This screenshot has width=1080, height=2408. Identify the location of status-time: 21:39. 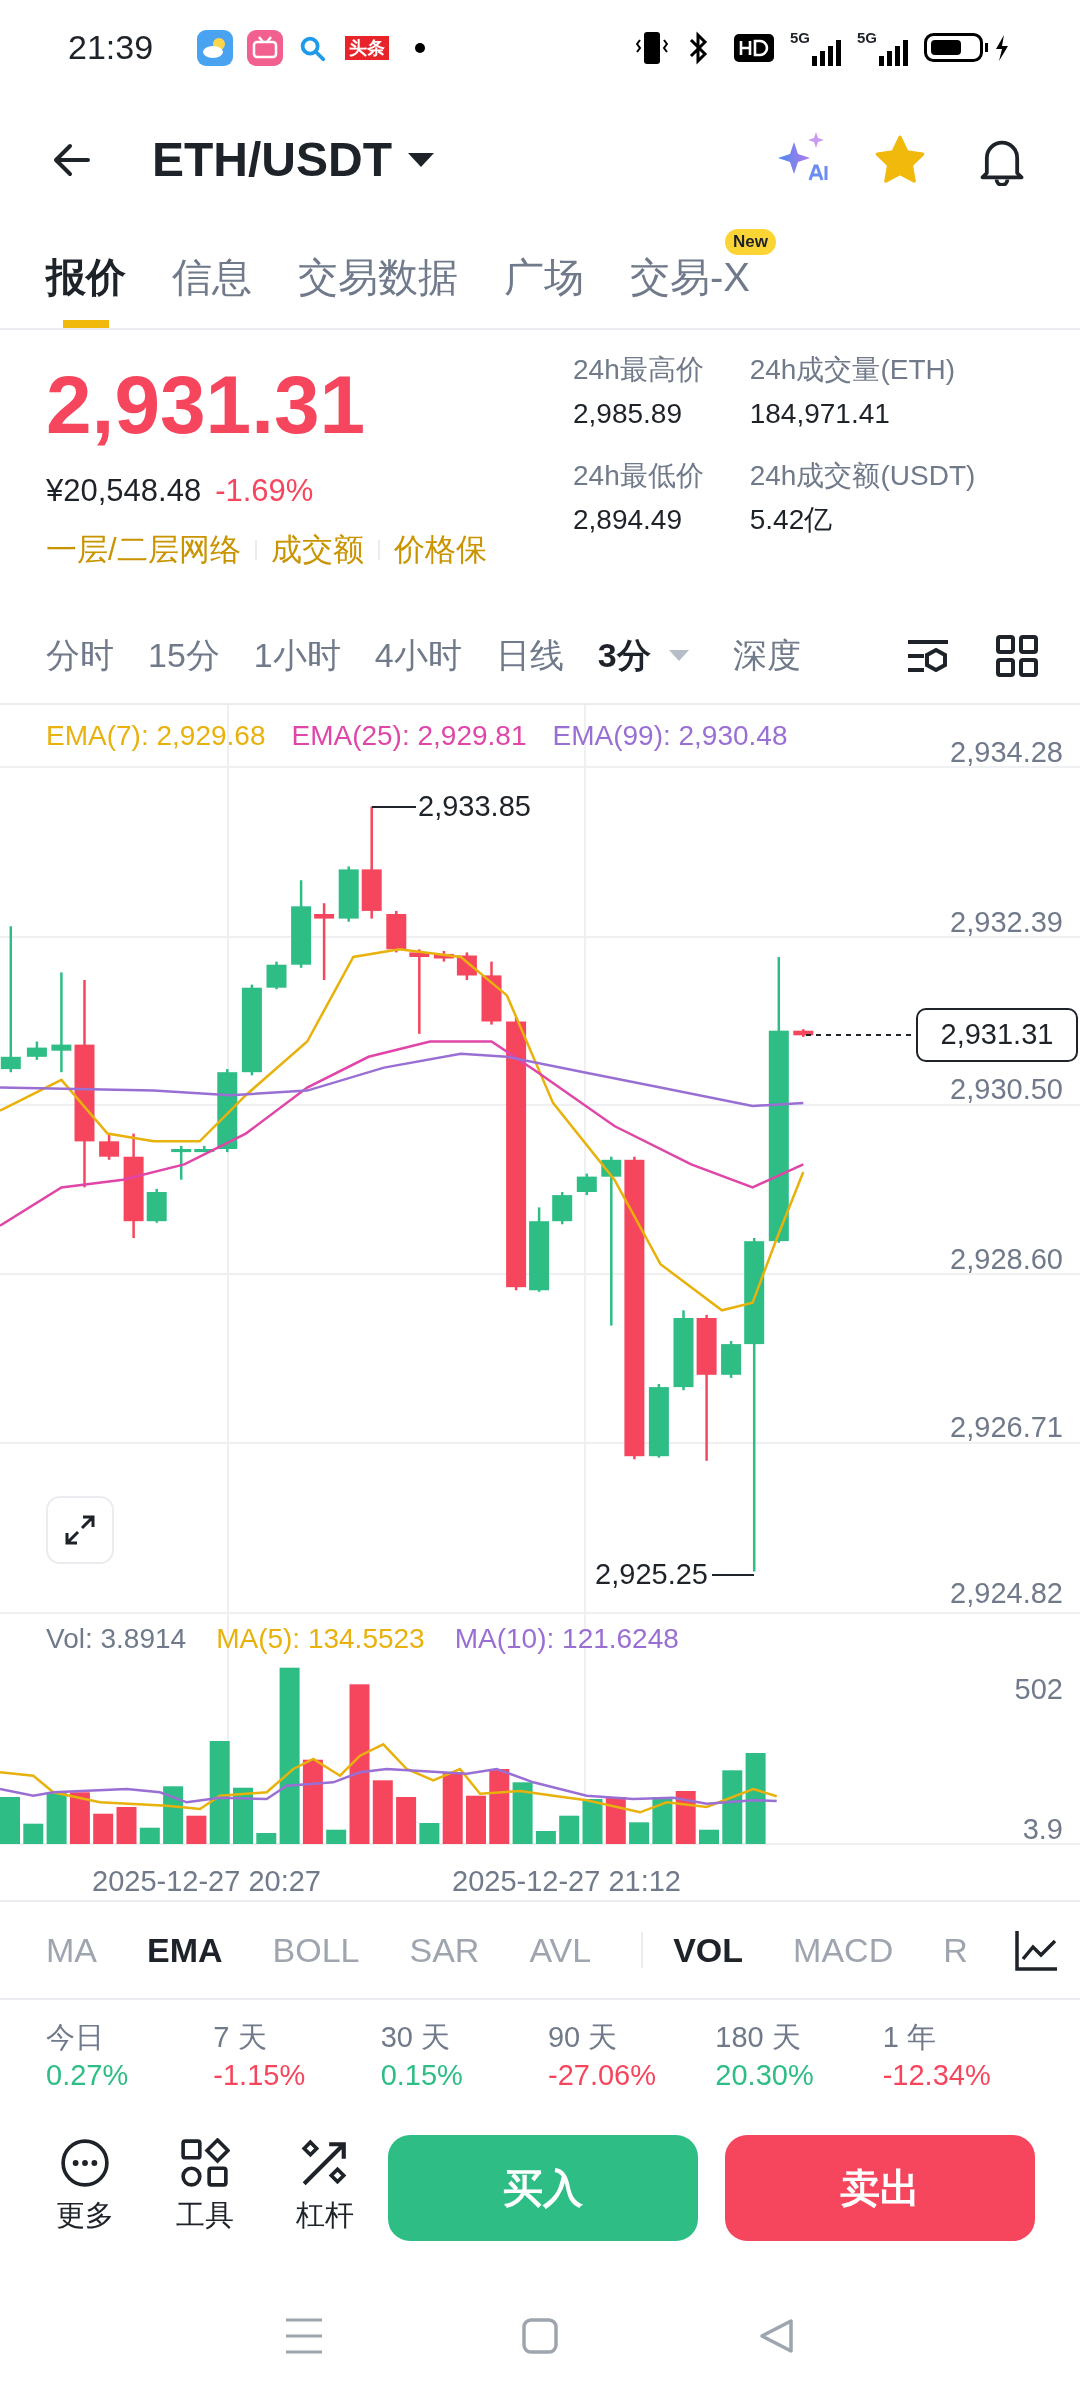
(111, 47).